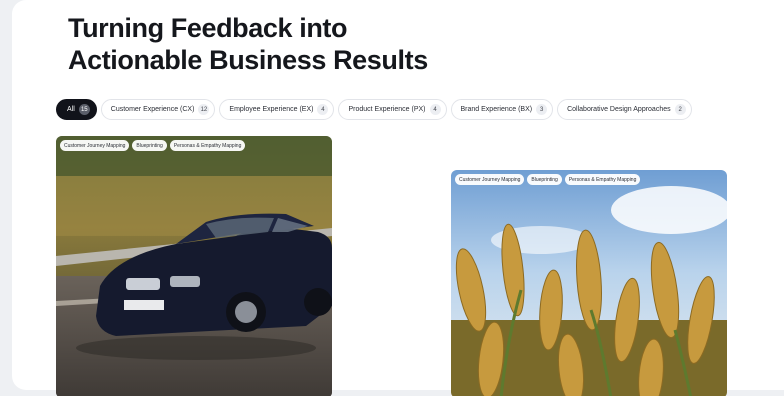  I want to click on filter-chip-label: Customer Experience (CX), so click(152, 109).